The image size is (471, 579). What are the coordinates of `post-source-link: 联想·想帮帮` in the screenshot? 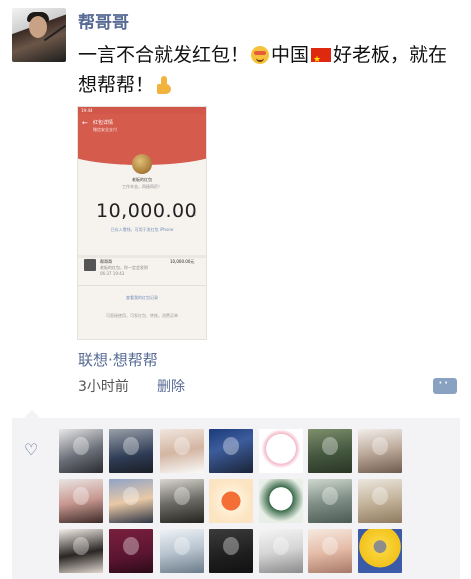 It's located at (118, 359).